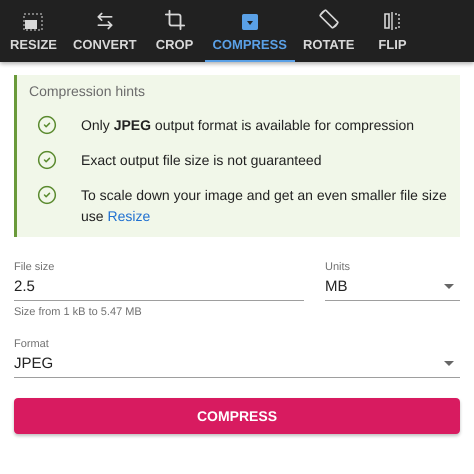  Describe the element at coordinates (35, 267) in the screenshot. I see `field-label: File size` at that location.